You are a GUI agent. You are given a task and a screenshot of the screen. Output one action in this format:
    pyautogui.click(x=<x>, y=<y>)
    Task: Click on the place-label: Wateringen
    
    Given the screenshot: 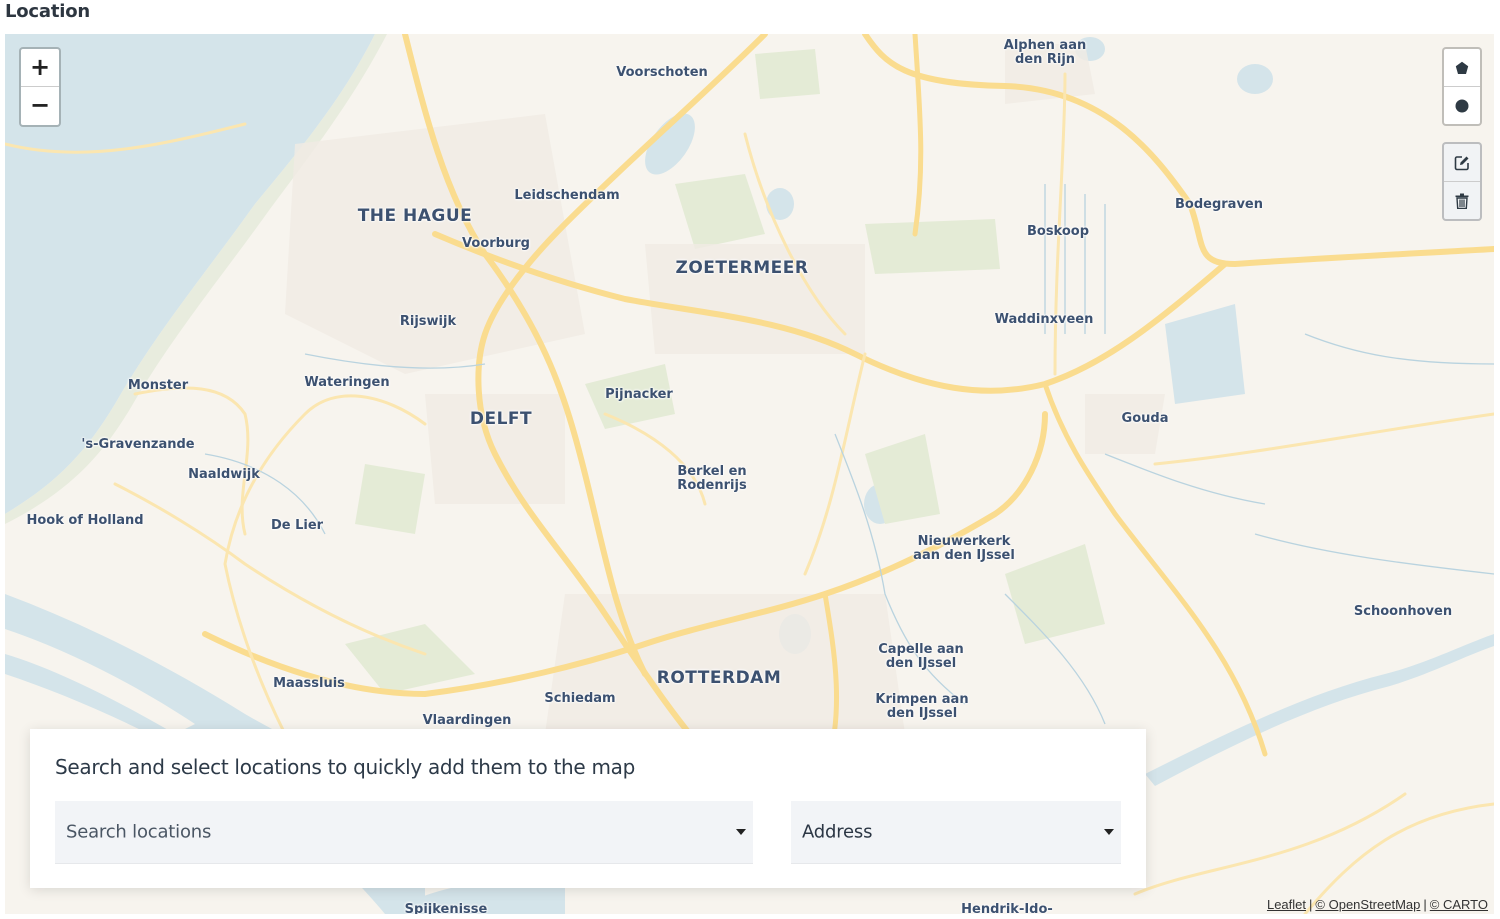 What is the action you would take?
    pyautogui.click(x=347, y=382)
    